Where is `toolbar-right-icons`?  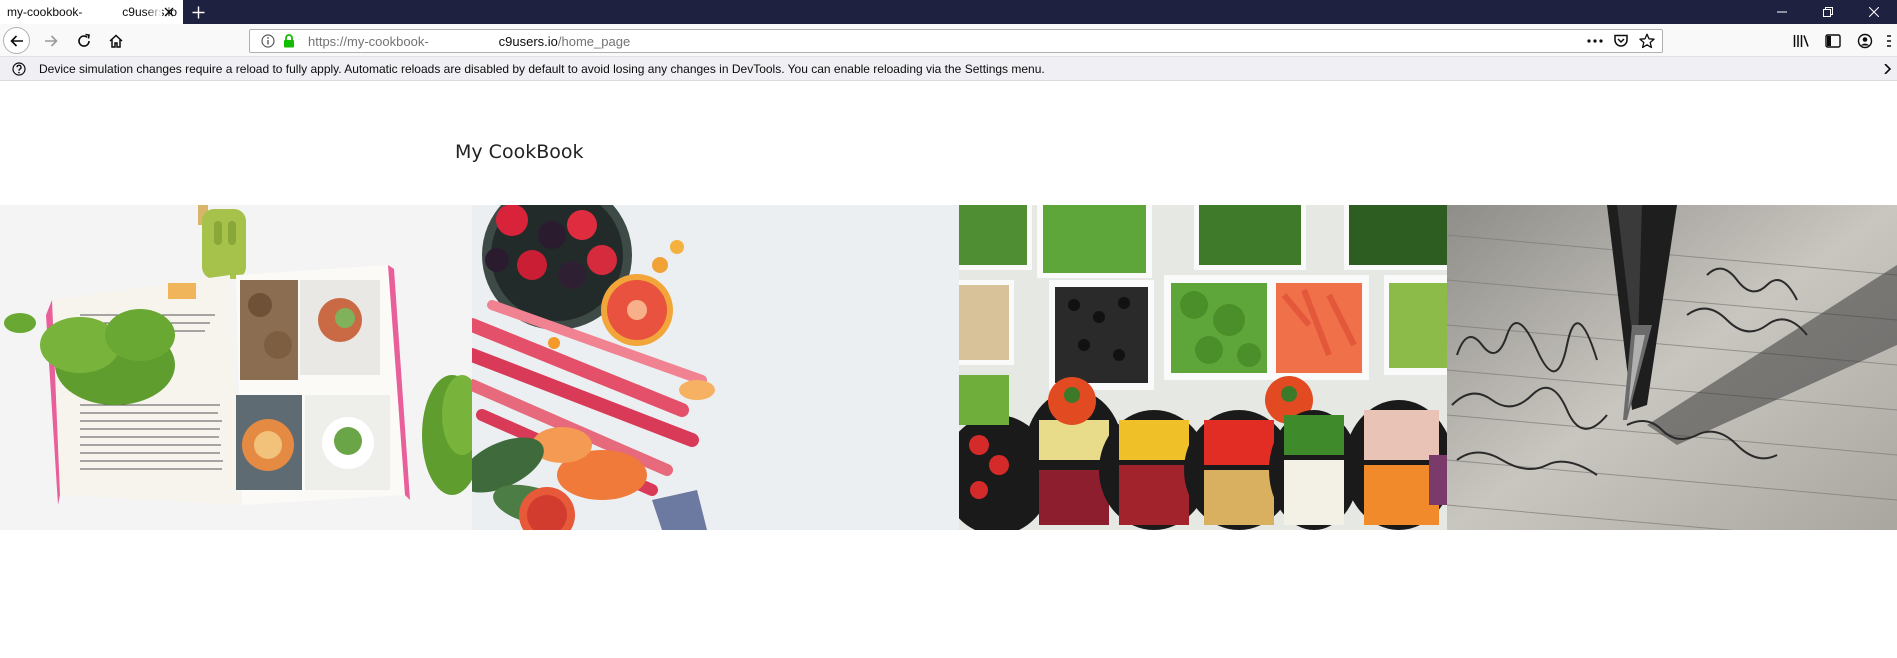 toolbar-right-icons is located at coordinates (1841, 41).